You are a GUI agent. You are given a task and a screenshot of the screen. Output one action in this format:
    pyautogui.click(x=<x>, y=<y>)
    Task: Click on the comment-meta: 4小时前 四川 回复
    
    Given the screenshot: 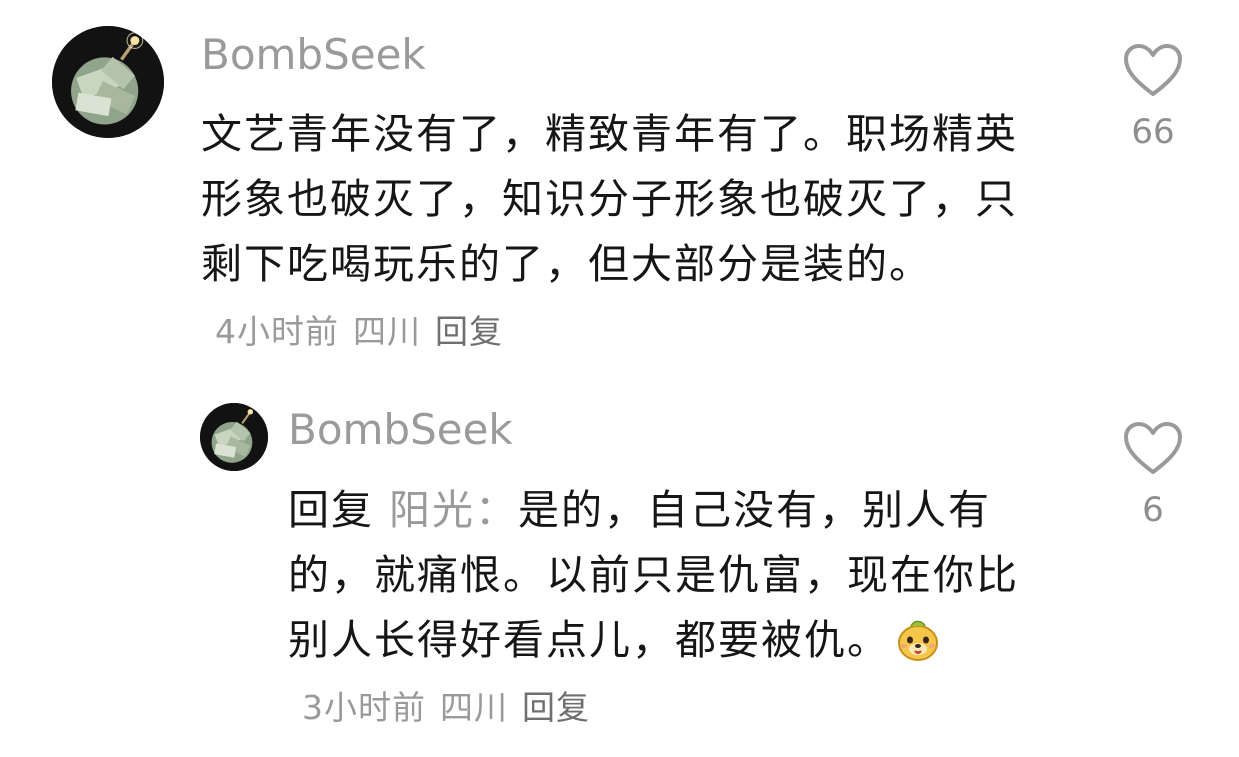 What is the action you would take?
    pyautogui.click(x=352, y=331)
    